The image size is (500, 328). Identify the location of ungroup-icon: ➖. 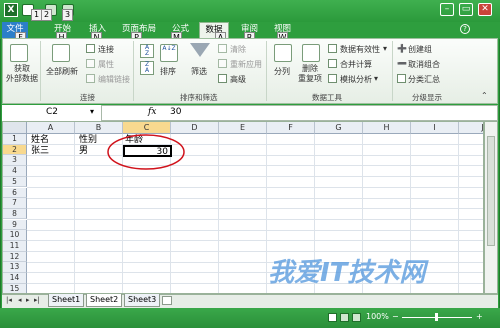
(402, 63).